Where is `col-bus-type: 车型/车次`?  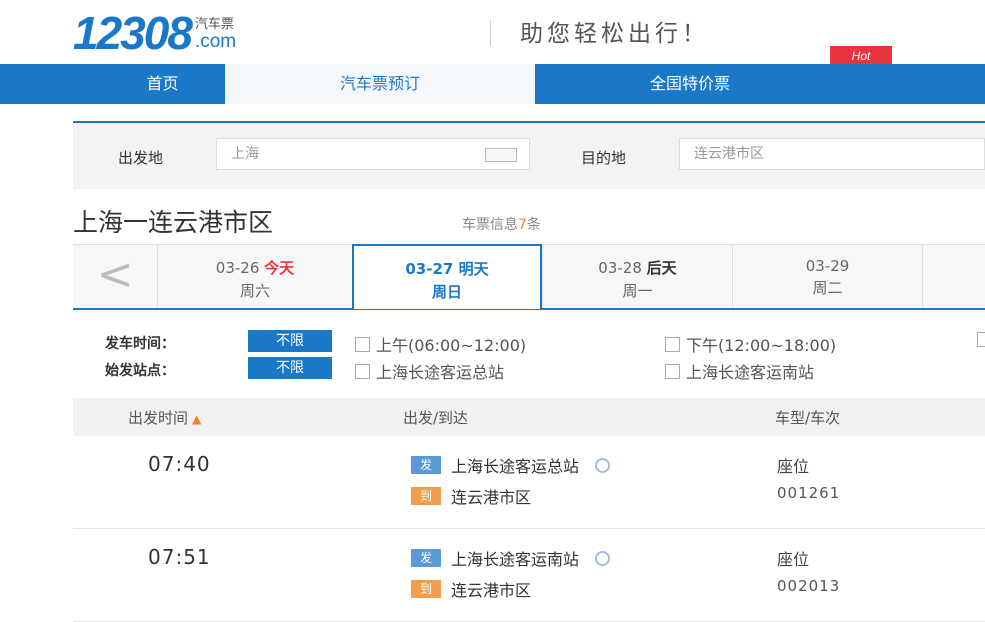 col-bus-type: 车型/车次 is located at coordinates (808, 418).